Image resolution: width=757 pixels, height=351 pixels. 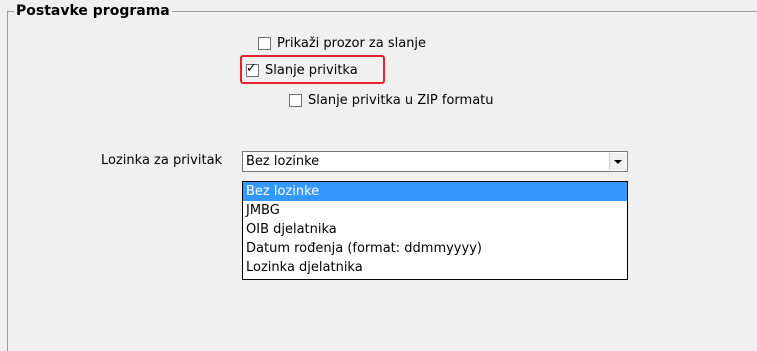 I want to click on dropdown-option: Datum rođenja (format: ddmmyyyy), so click(x=435, y=248).